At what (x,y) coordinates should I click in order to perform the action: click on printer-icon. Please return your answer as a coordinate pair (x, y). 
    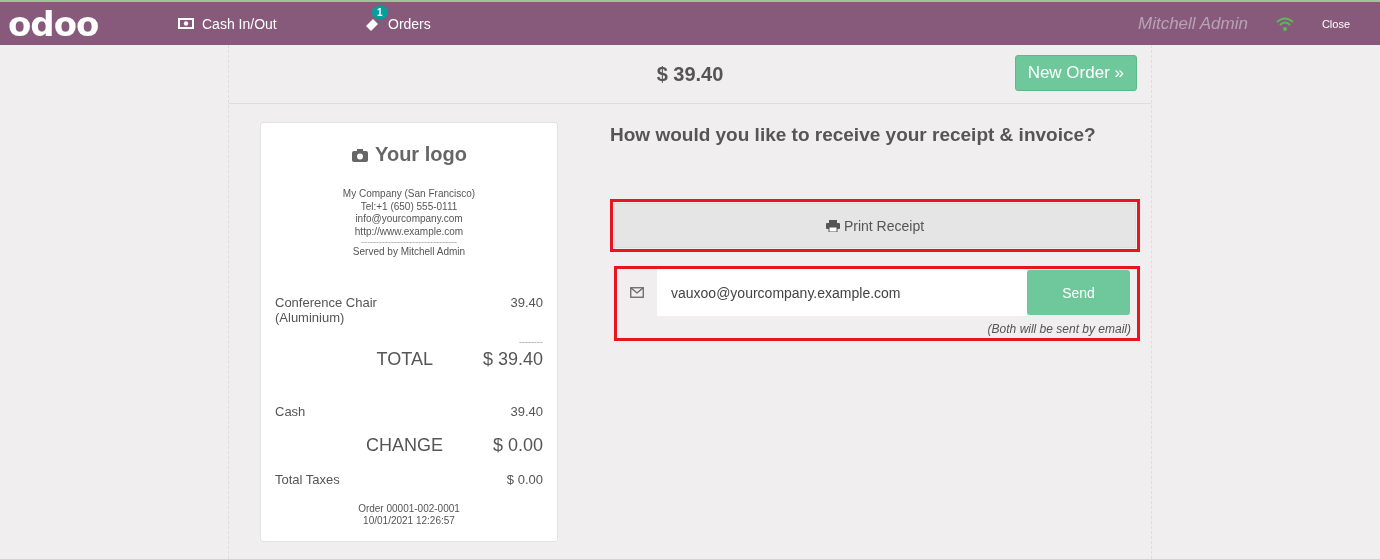
    Looking at the image, I should click on (832, 225).